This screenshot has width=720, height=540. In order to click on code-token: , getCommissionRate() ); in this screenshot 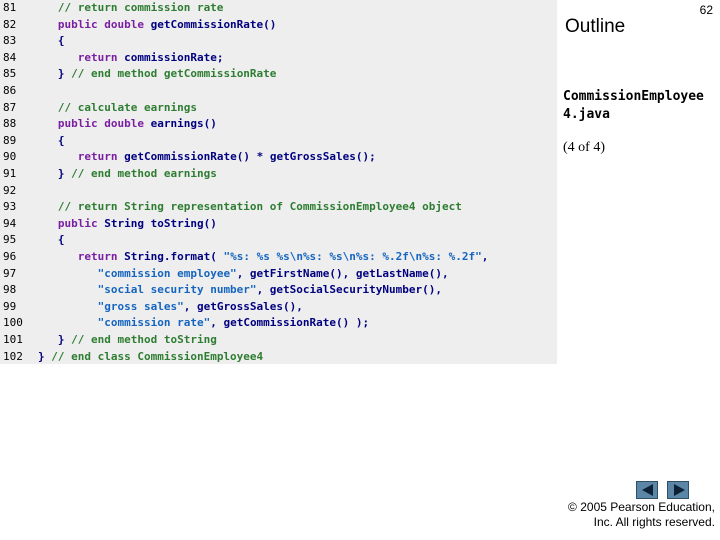, I will do `click(290, 323)`.